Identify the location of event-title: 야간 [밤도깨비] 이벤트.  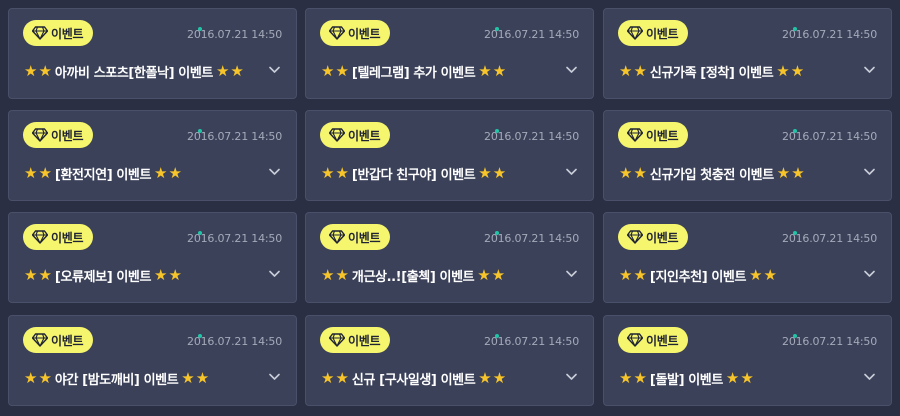
(116, 380).